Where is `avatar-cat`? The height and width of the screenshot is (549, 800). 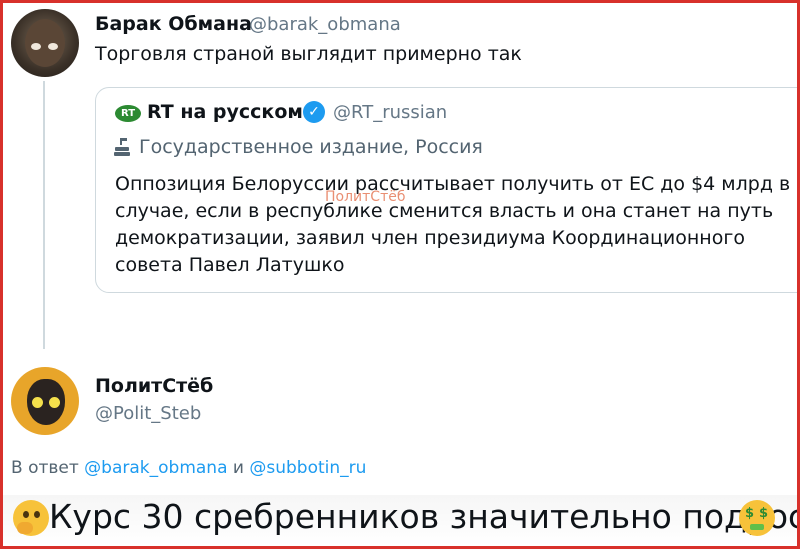 avatar-cat is located at coordinates (46, 402).